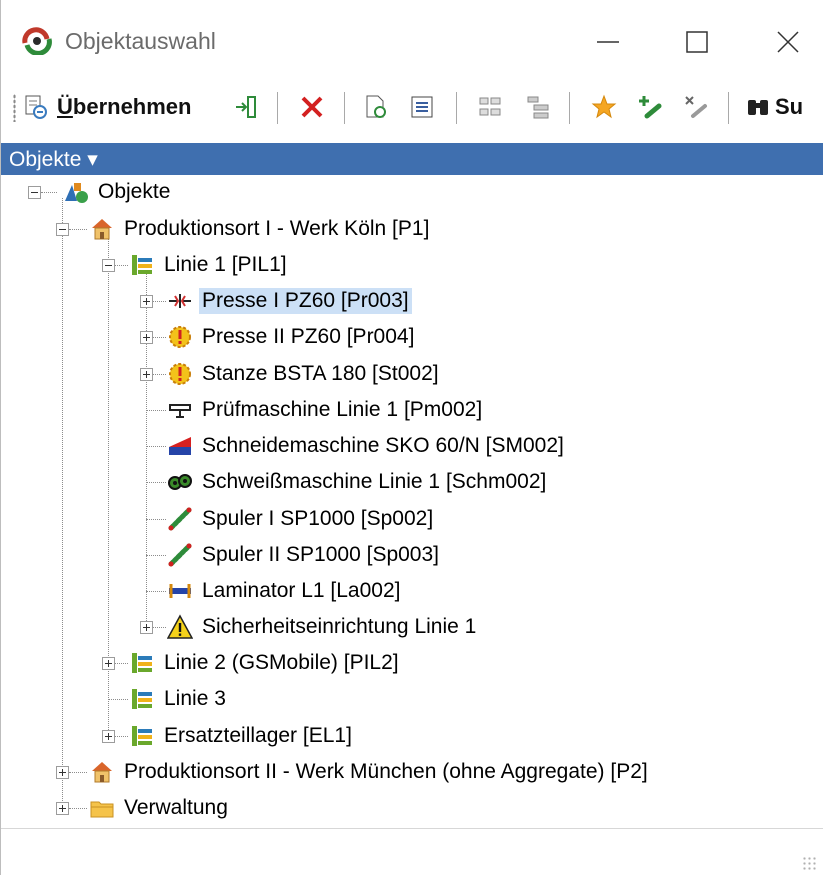 This screenshot has height=876, width=823. I want to click on add-link-button, so click(650, 107).